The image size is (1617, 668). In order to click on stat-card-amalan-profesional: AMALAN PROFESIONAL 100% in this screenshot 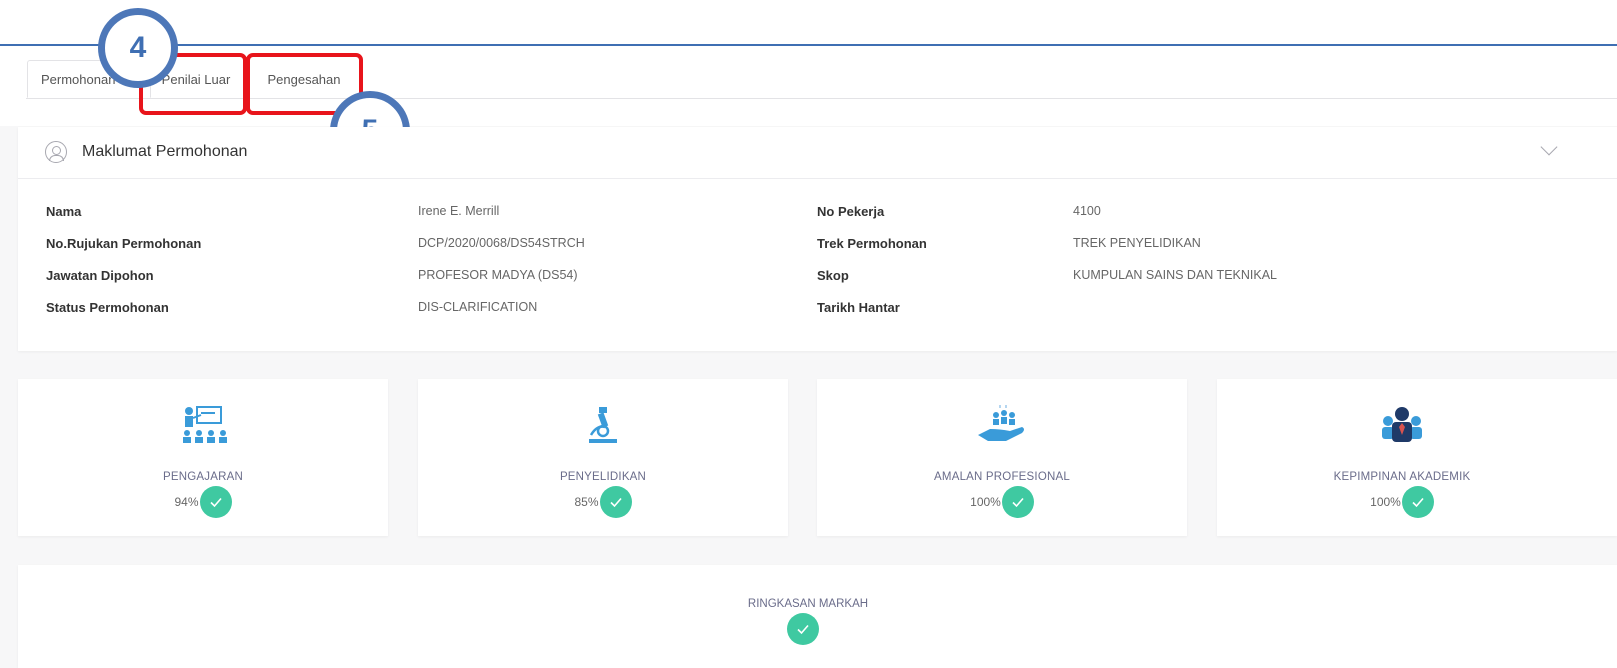, I will do `click(1002, 457)`.